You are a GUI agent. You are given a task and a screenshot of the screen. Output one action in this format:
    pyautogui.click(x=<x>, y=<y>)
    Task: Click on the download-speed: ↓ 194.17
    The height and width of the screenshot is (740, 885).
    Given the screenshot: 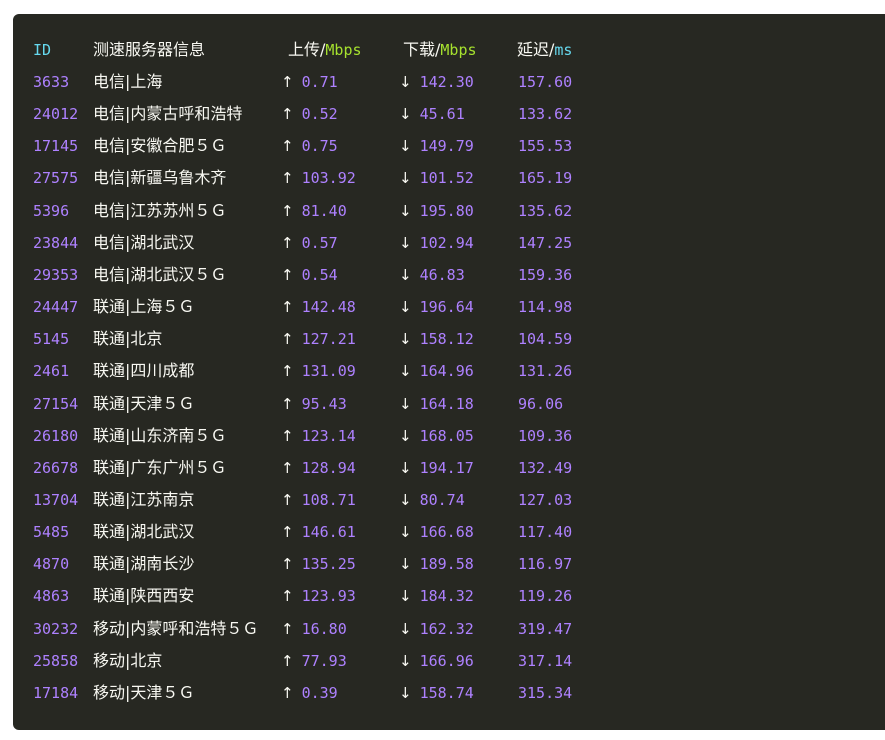 What is the action you would take?
    pyautogui.click(x=436, y=467)
    